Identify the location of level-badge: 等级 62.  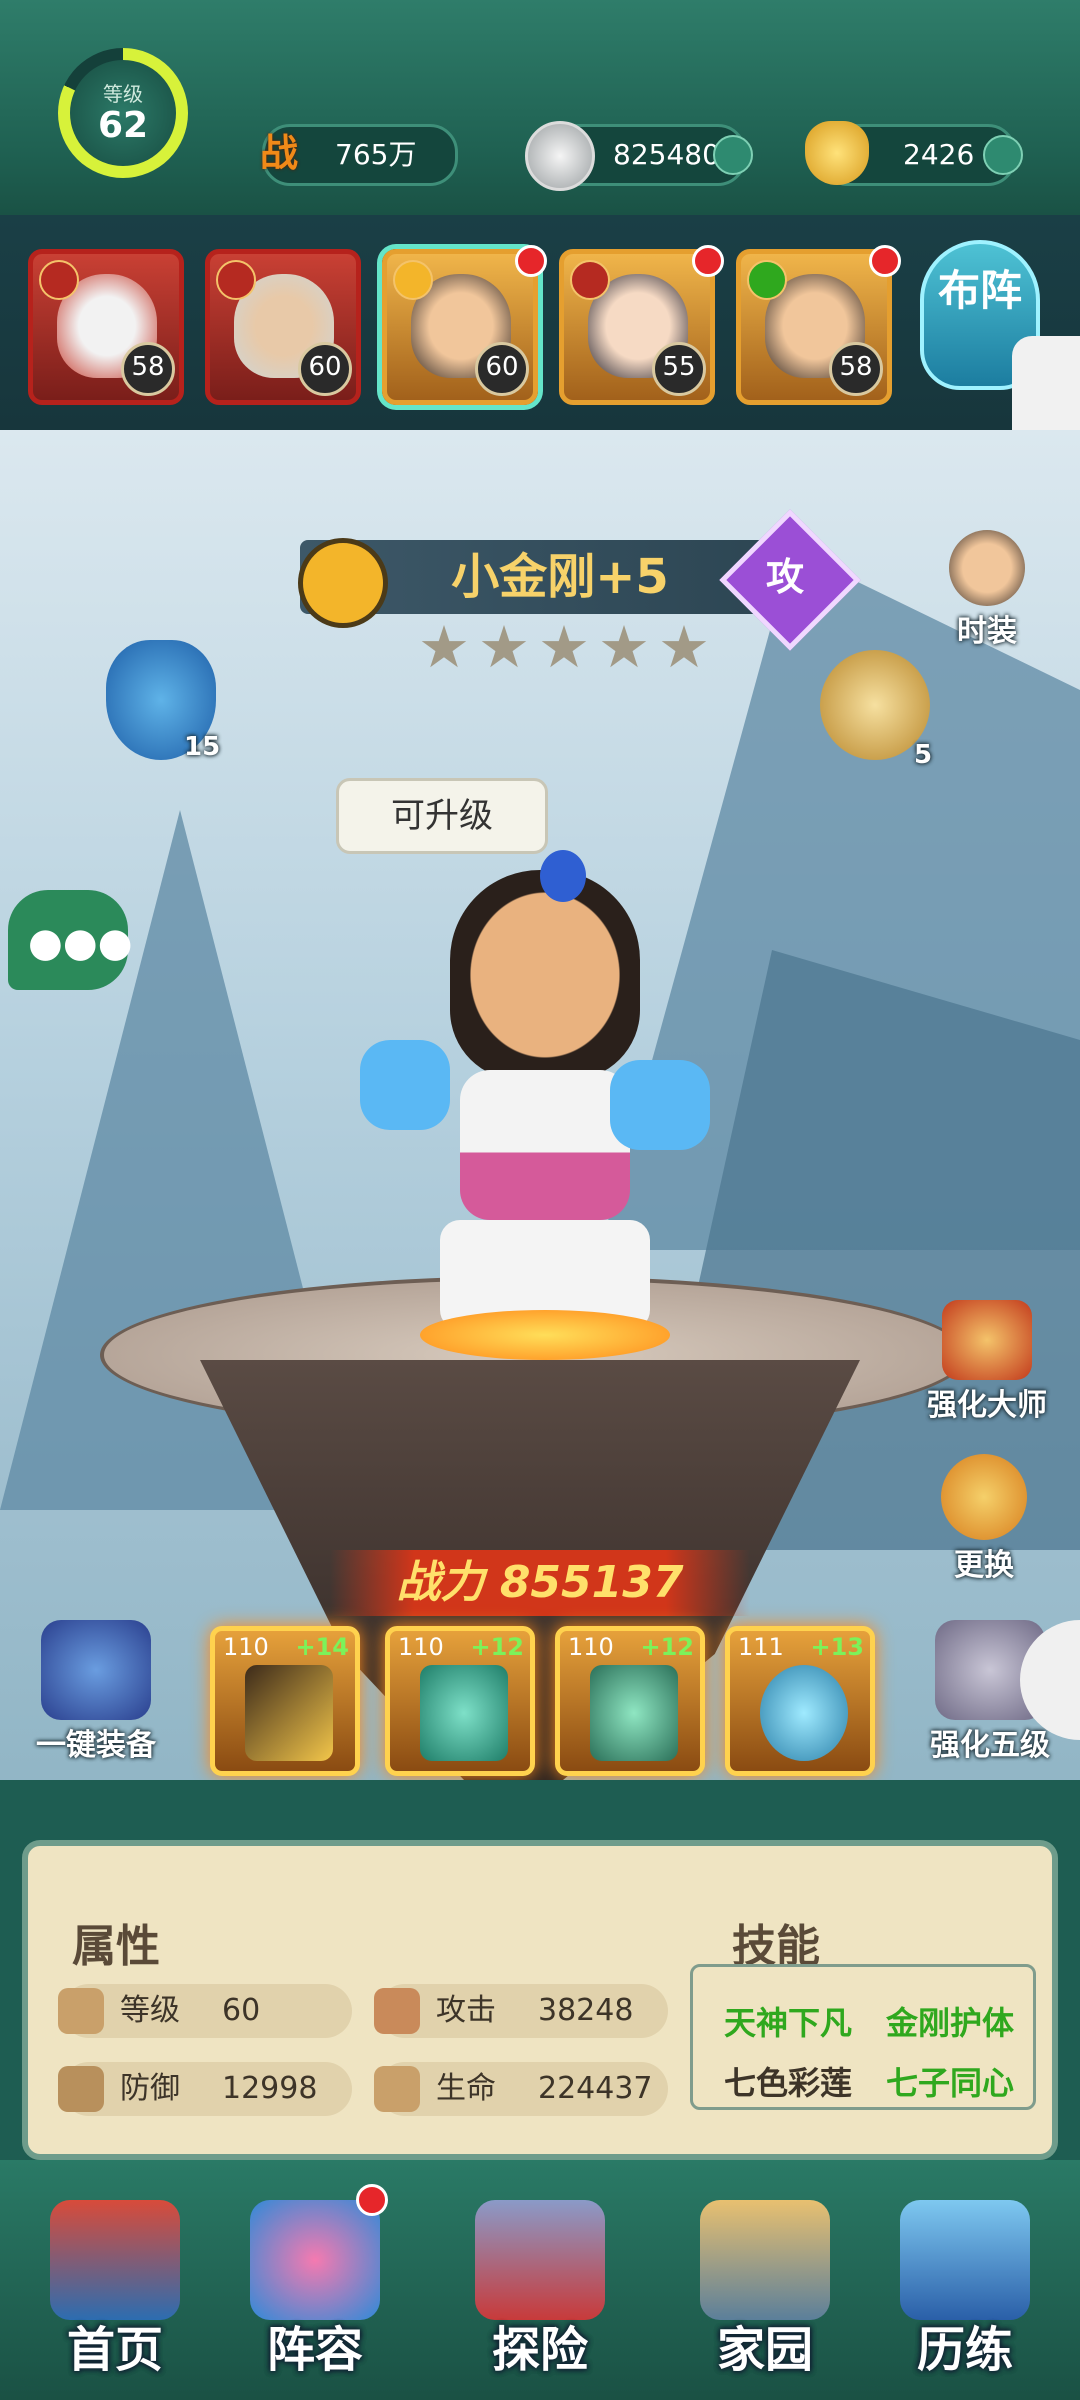
(123, 113).